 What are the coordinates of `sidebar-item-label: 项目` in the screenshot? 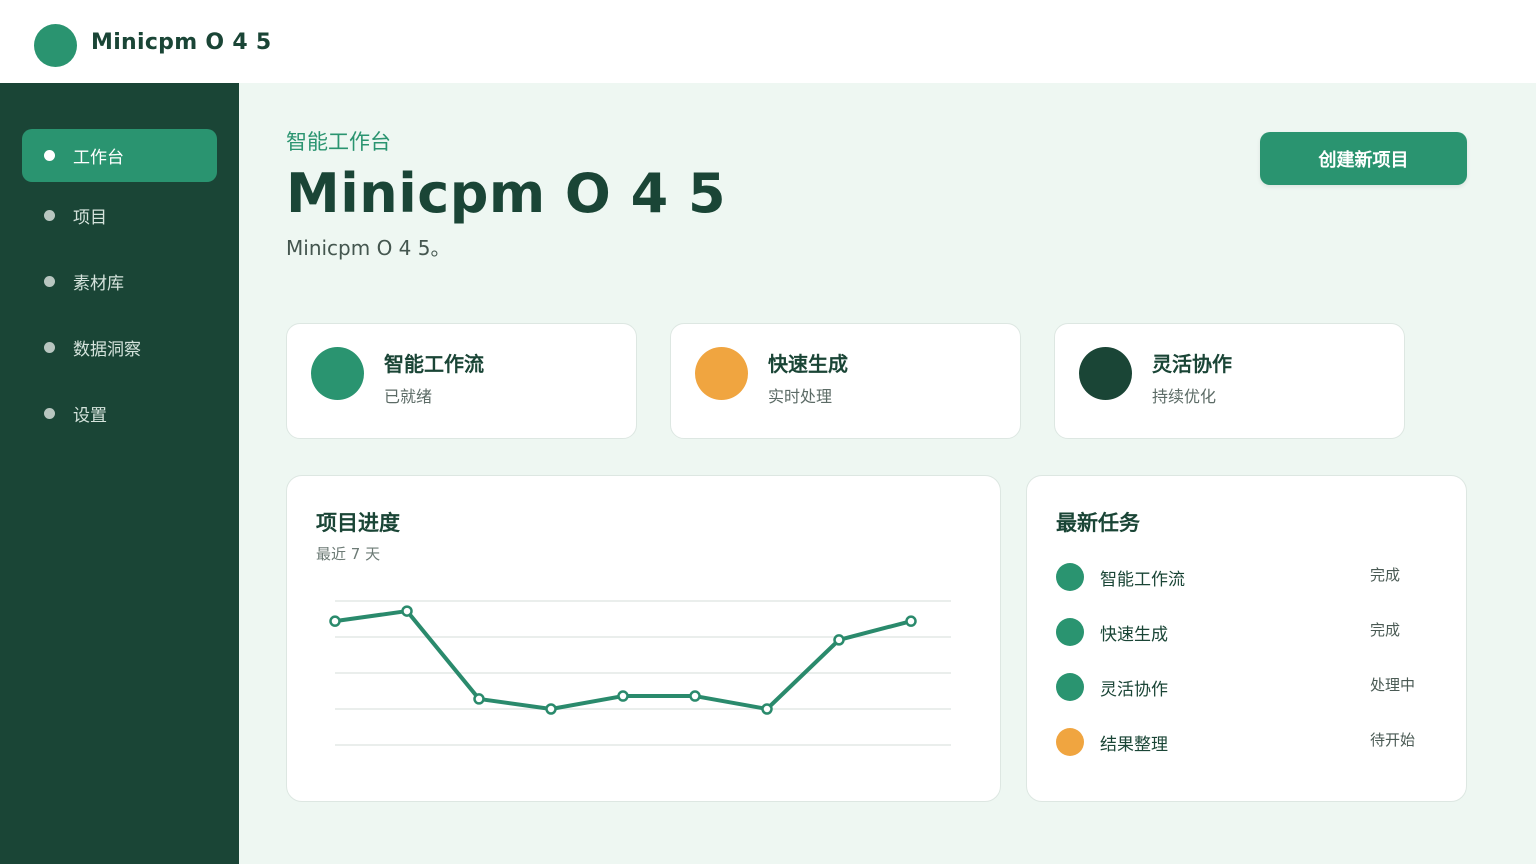 It's located at (90, 218).